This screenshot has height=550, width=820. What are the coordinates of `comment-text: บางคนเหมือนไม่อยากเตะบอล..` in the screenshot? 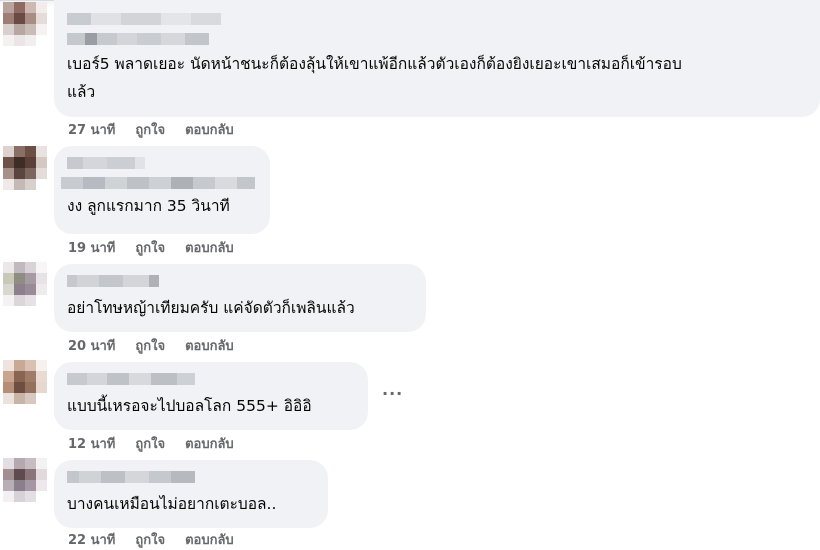 It's located at (172, 504).